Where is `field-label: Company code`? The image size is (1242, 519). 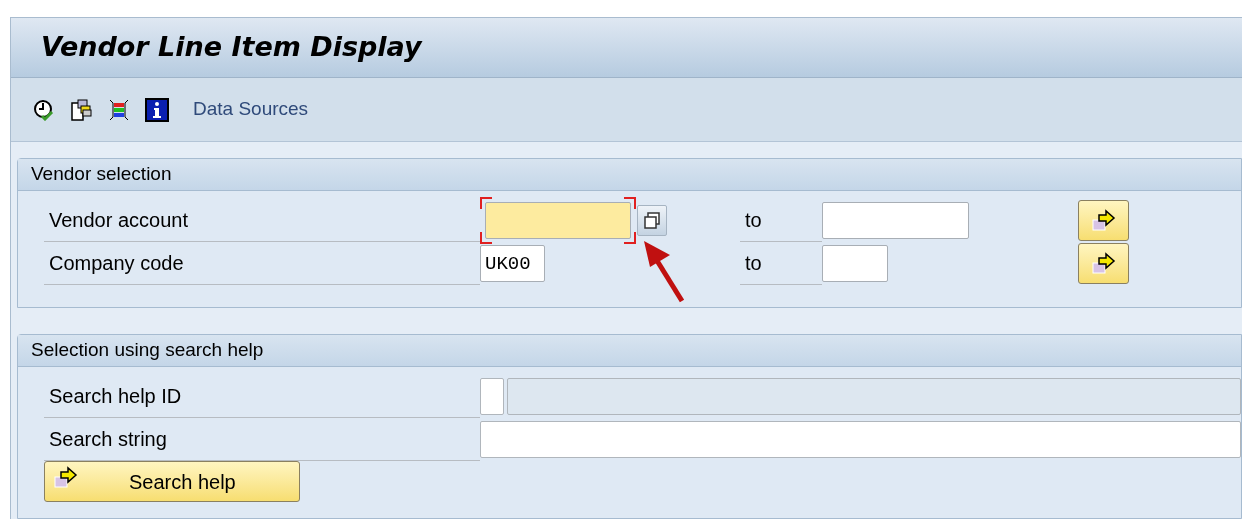 field-label: Company code is located at coordinates (116, 263).